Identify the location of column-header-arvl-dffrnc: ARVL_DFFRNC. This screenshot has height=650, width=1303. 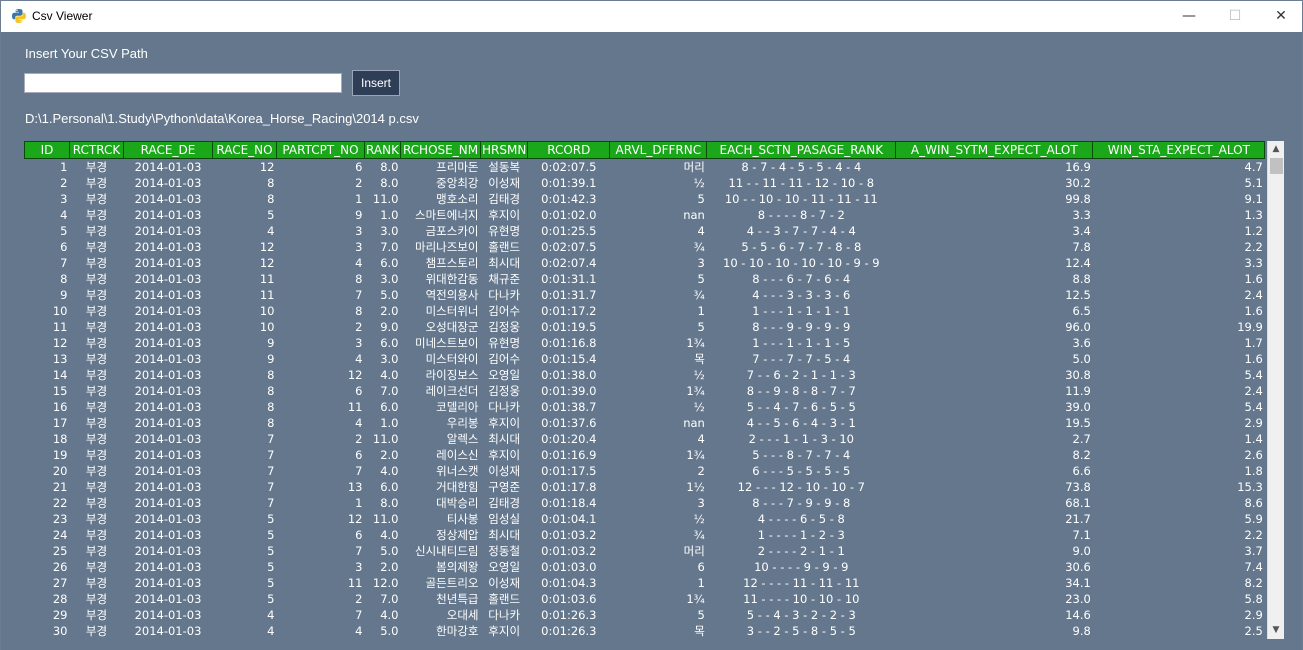
(658, 150).